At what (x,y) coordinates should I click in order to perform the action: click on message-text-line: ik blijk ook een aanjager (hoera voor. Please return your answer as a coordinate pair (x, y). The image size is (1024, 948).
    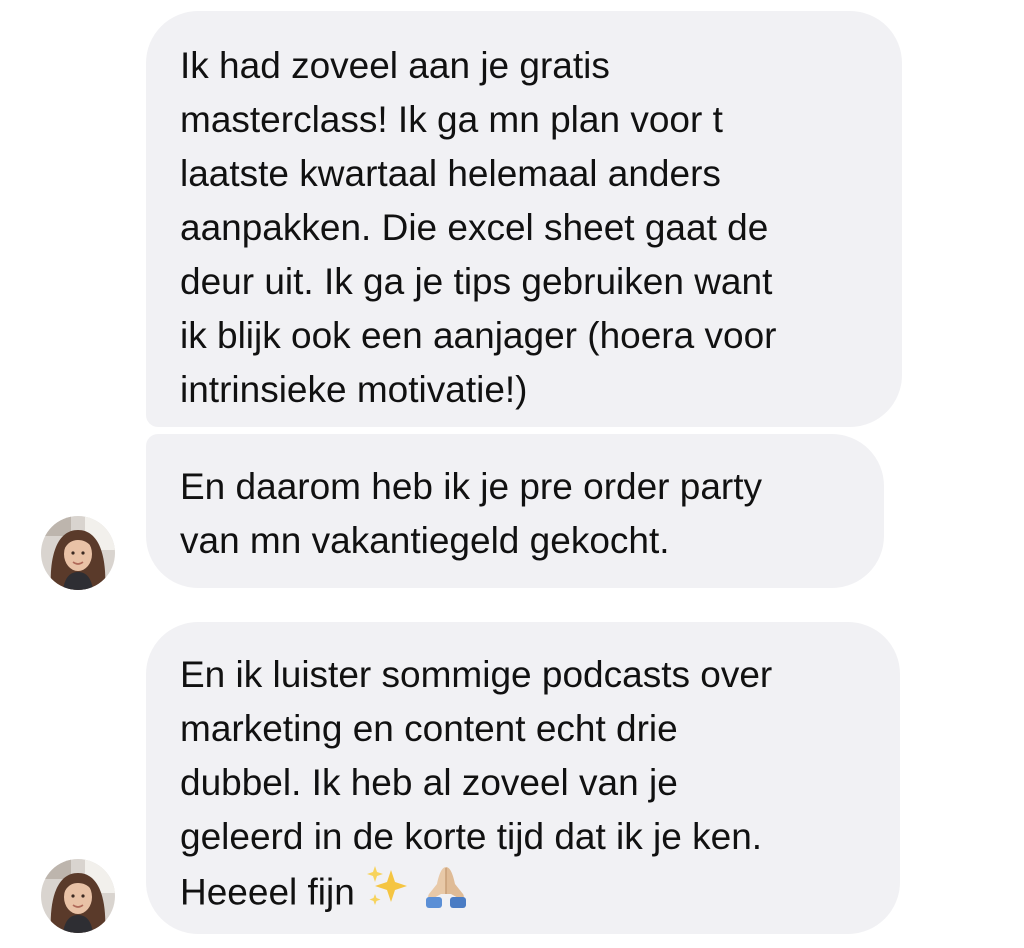
    Looking at the image, I should click on (478, 335).